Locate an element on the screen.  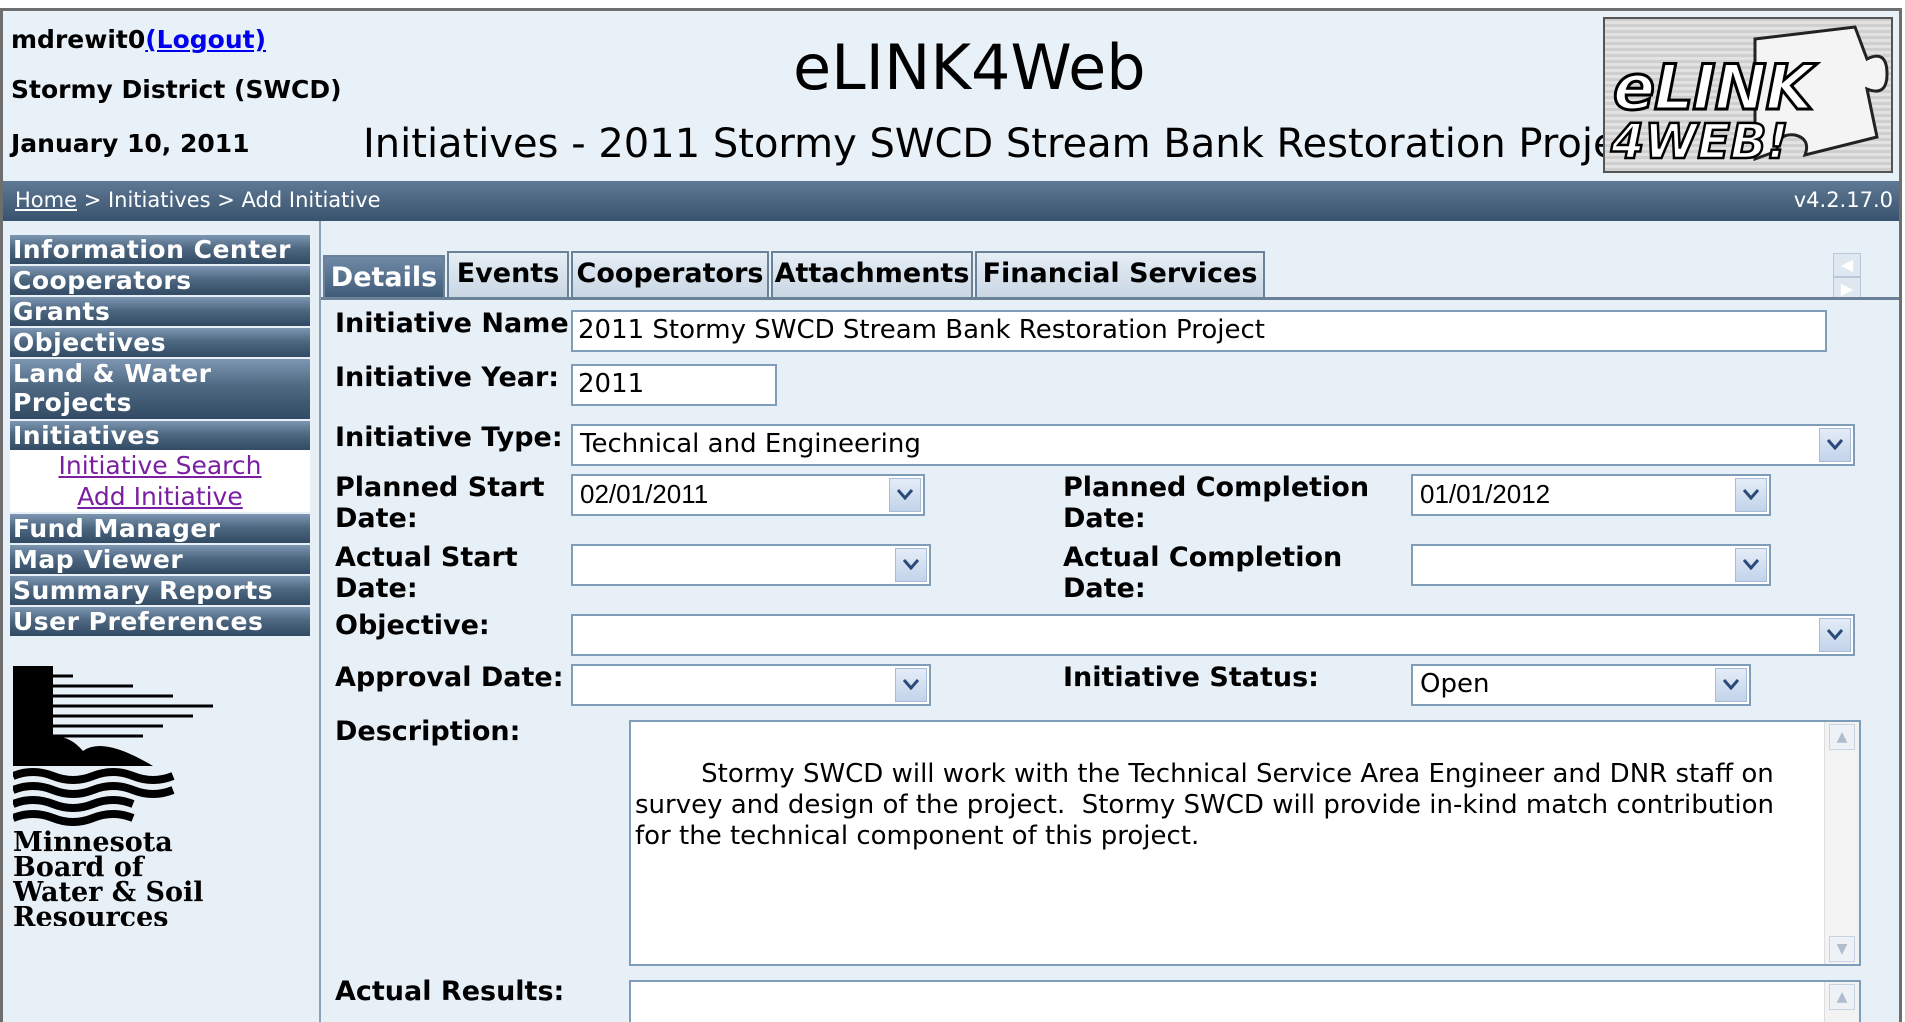
logout-link: (Logout) is located at coordinates (205, 39).